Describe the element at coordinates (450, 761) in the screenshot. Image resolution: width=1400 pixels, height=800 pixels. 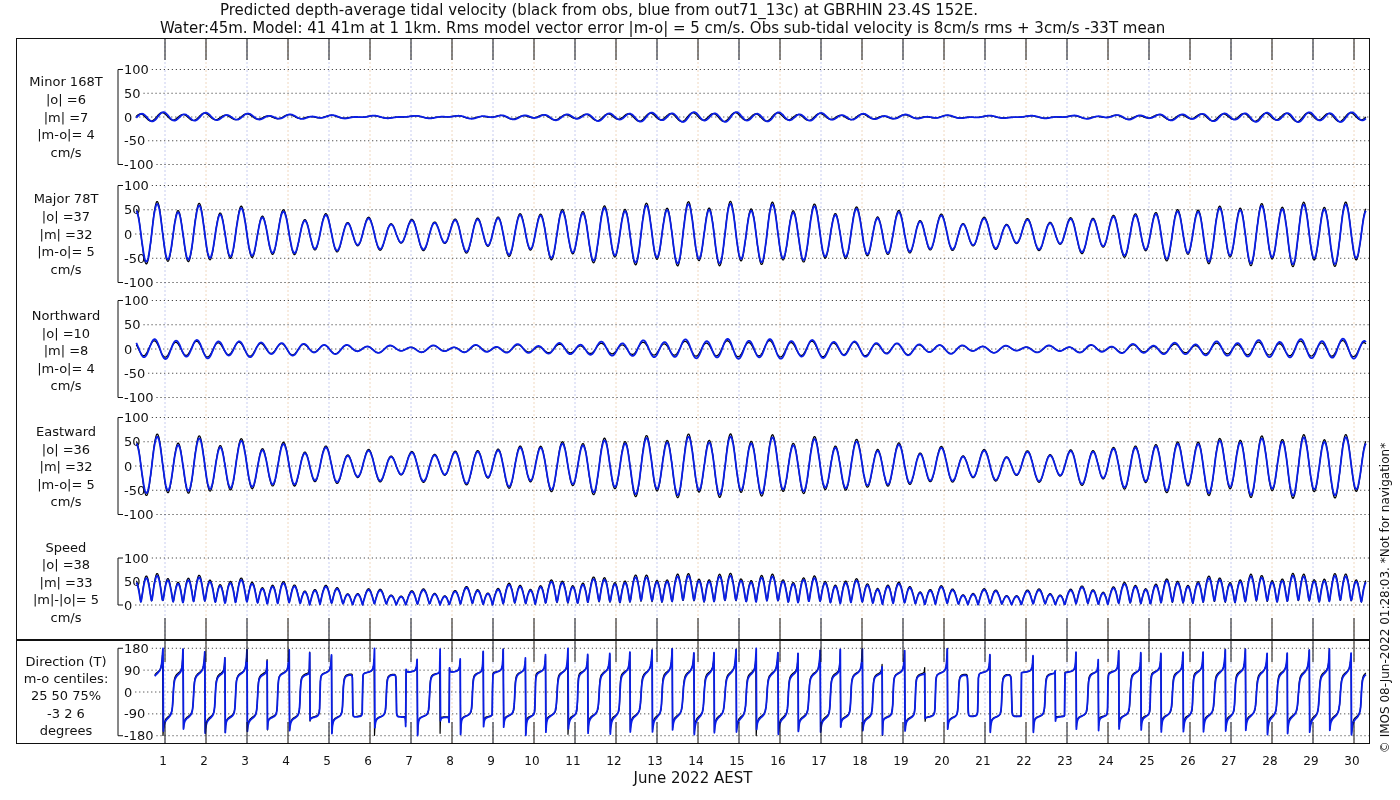
I see `x-tick-label: 8` at that location.